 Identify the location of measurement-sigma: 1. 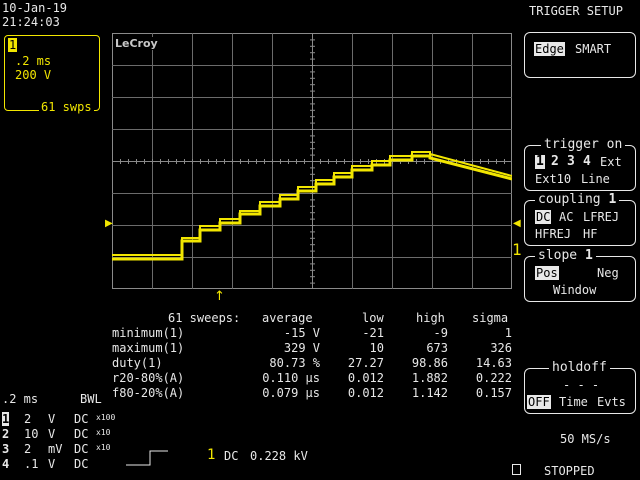
(508, 333).